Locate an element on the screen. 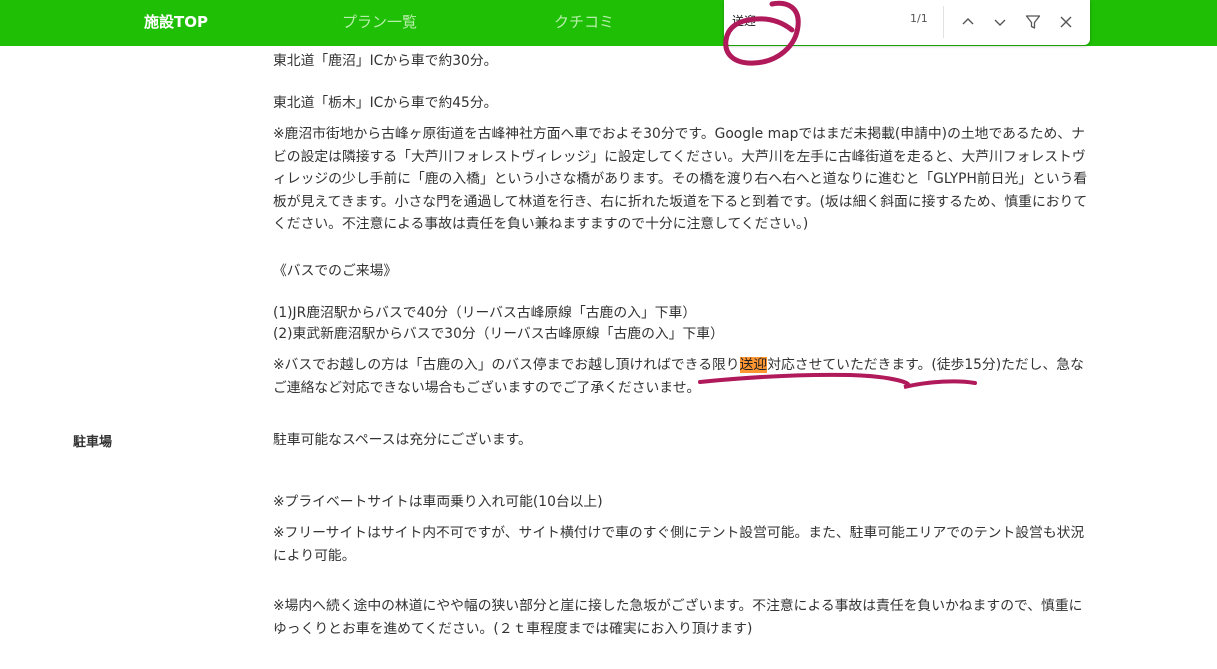 The height and width of the screenshot is (669, 1217). chevron-up-icon is located at coordinates (968, 21).